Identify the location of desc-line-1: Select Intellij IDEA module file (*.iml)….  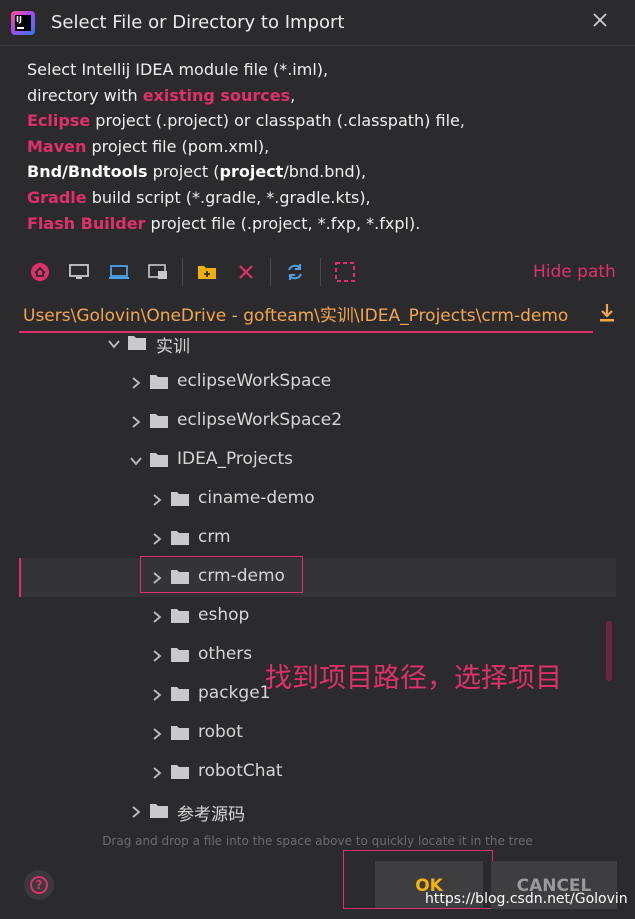
(178, 69).